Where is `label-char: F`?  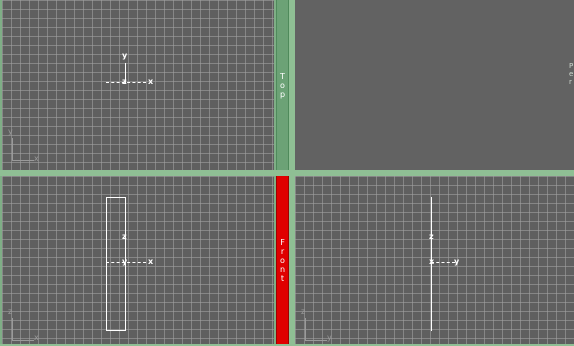
label-char: F is located at coordinates (282, 242).